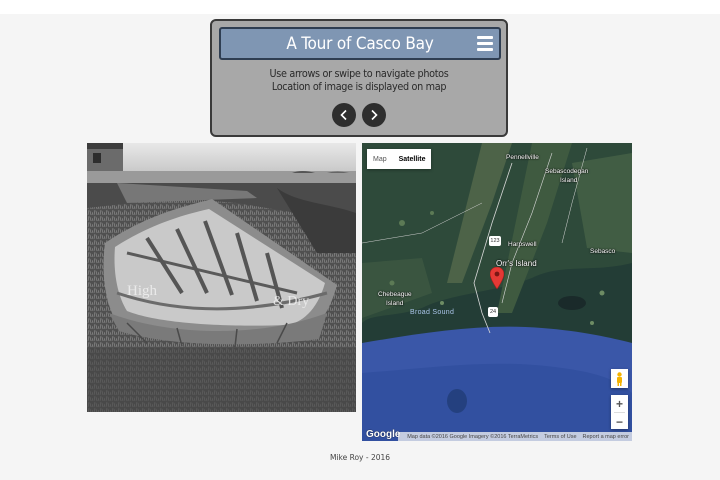 Image resolution: width=720 pixels, height=480 pixels. Describe the element at coordinates (359, 87) in the screenshot. I see `instruction-line-2: Location of image is displayed on map` at that location.